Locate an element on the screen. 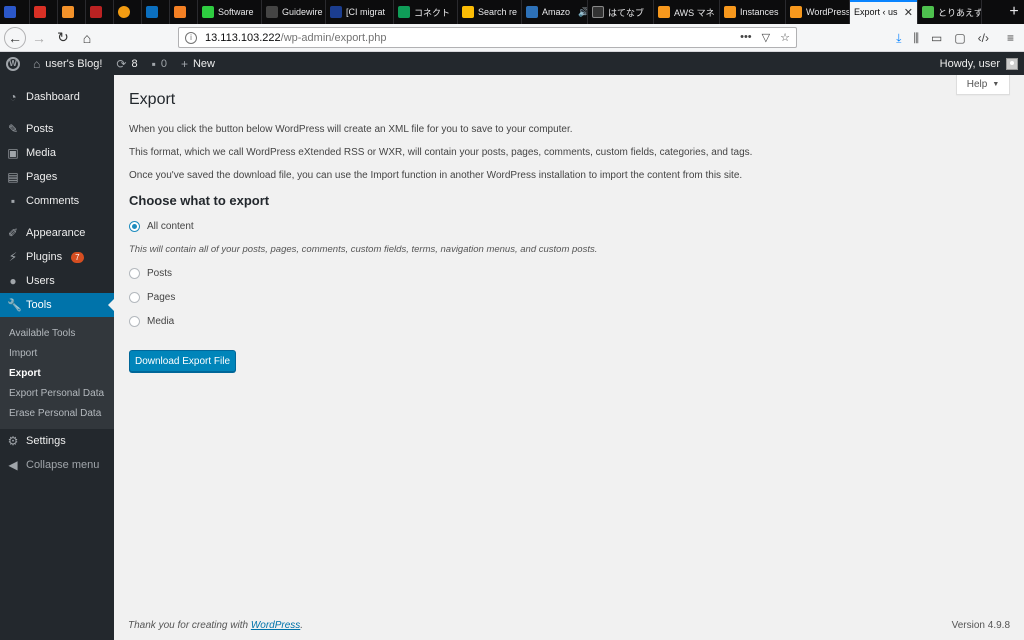 The height and width of the screenshot is (640, 1024). option-label: Media is located at coordinates (161, 321).